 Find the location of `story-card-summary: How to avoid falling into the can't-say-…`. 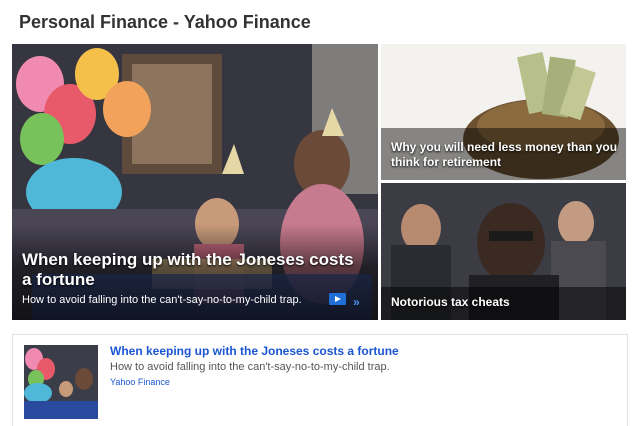

story-card-summary: How to avoid falling into the can't-say-… is located at coordinates (250, 367).